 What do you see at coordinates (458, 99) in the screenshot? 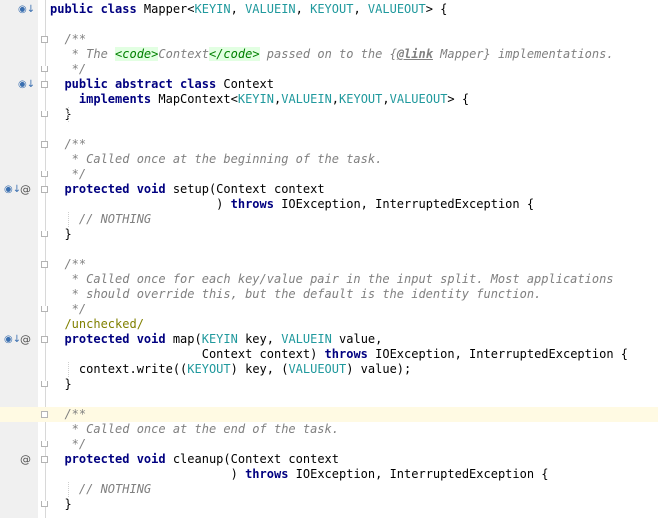
I see `code-token: > {` at bounding box center [458, 99].